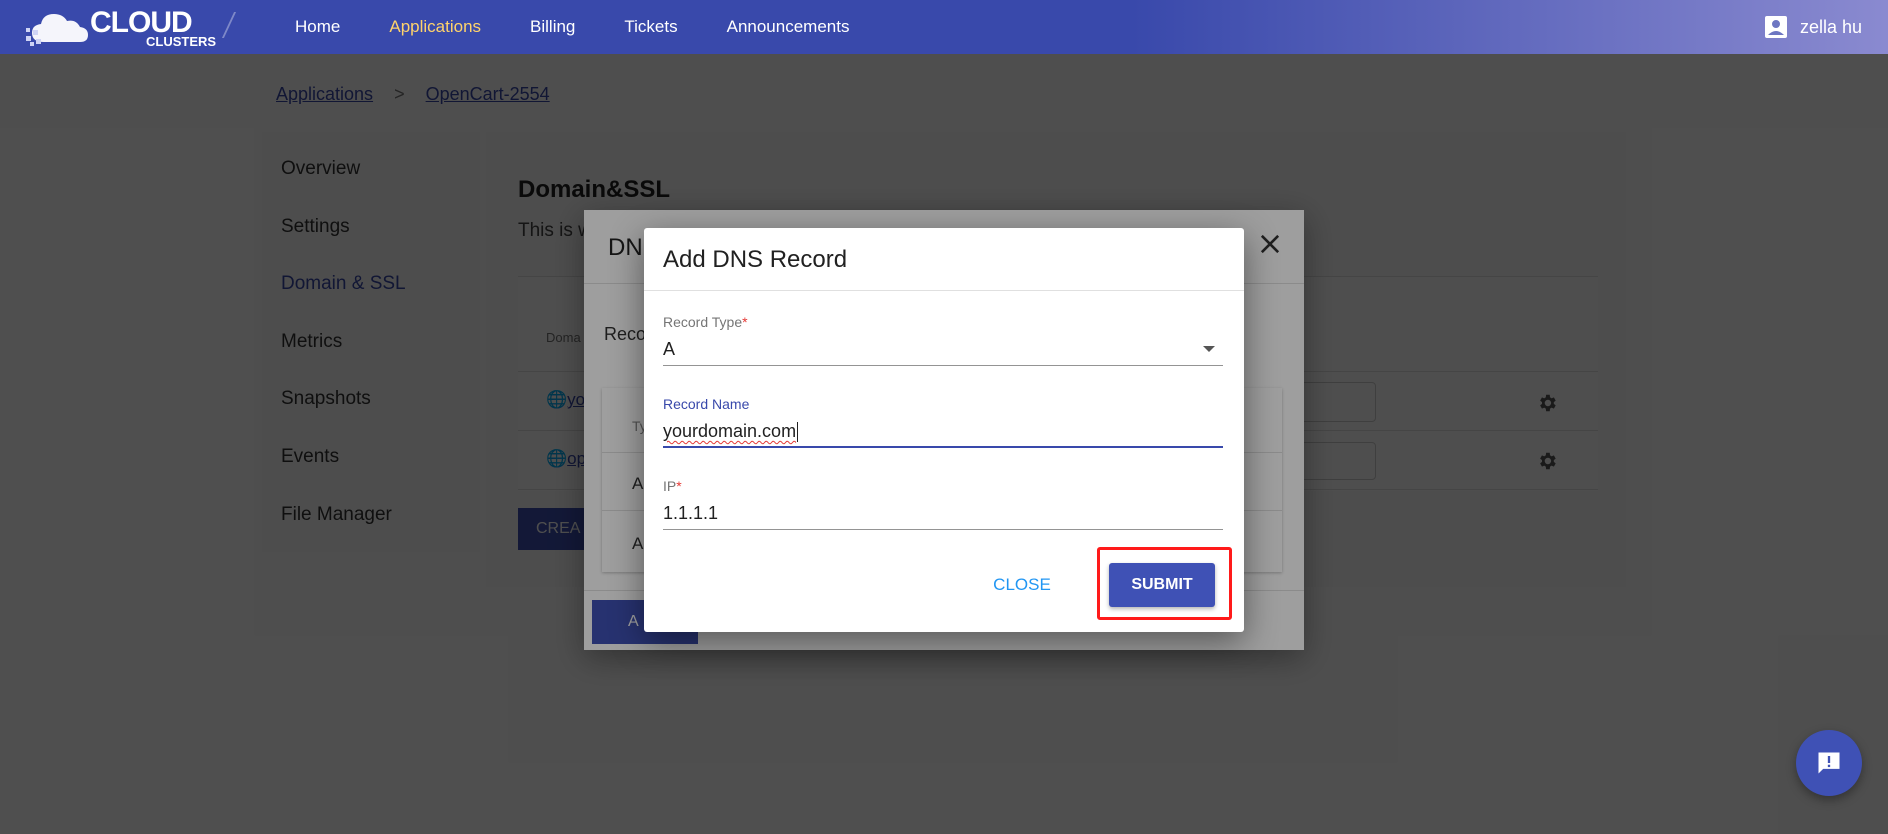 This screenshot has height=834, width=1888. I want to click on nav-announcements: Announcements, so click(788, 27).